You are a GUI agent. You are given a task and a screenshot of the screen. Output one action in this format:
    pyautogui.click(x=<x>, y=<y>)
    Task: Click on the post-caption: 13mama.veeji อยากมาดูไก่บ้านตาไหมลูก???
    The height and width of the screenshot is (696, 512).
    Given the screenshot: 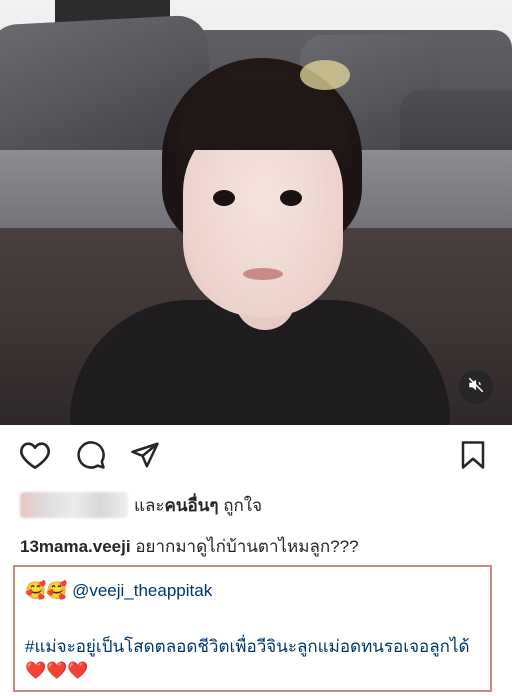 What is the action you would take?
    pyautogui.click(x=189, y=546)
    